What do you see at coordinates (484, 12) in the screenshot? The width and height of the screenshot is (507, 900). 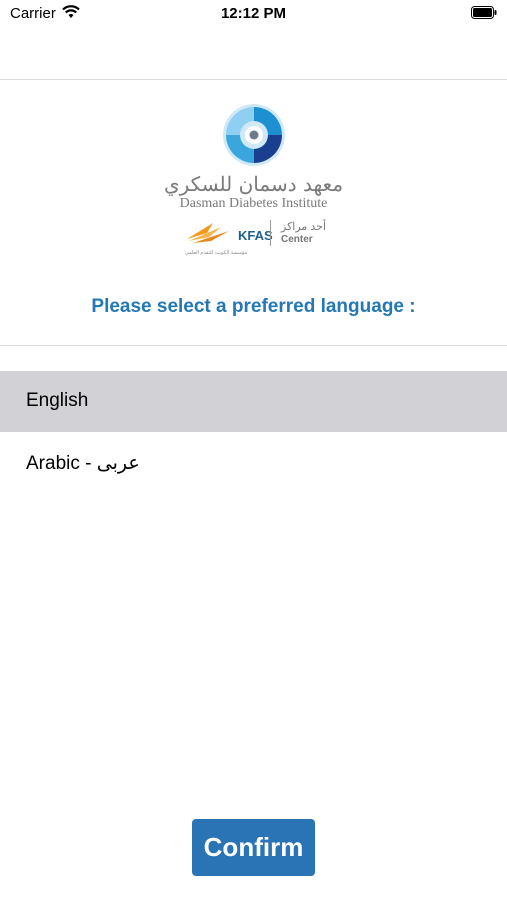 I see `battery-icon` at bounding box center [484, 12].